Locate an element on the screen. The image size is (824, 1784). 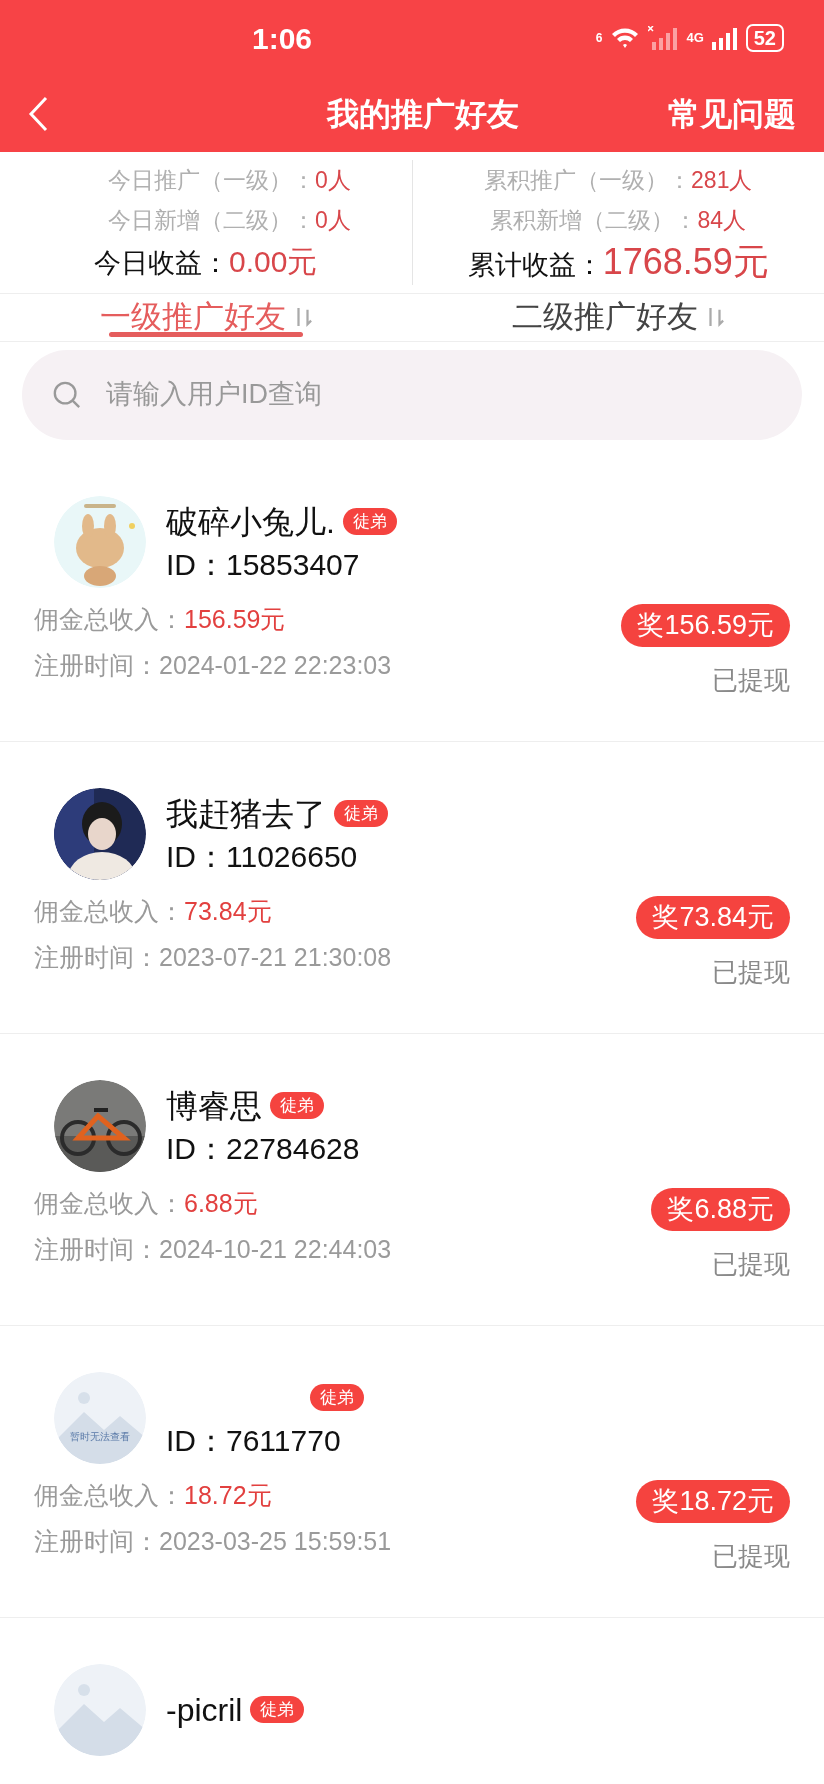
friend-name: 我赶猪去了 is located at coordinates (246, 814).